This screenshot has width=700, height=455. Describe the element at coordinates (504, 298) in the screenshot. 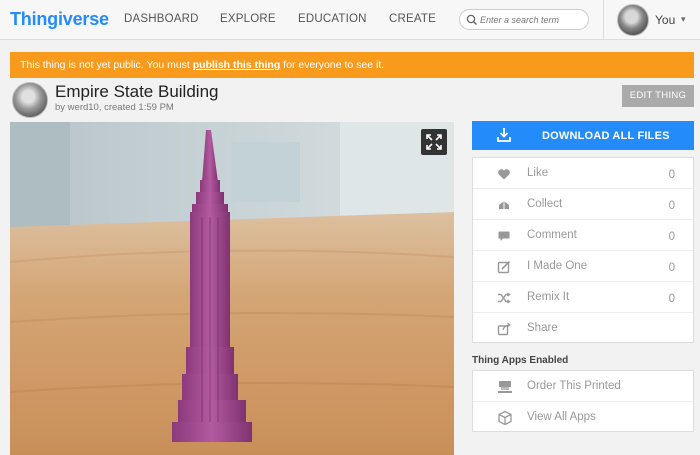

I see `shuffle-icon` at that location.